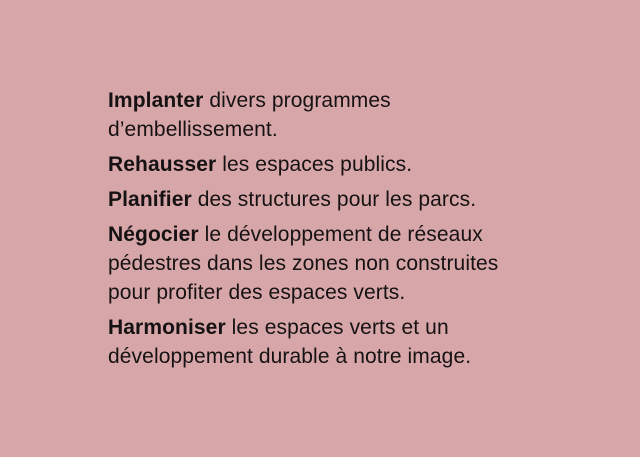 The width and height of the screenshot is (640, 457). Describe the element at coordinates (303, 263) in the screenshot. I see `text-line: pédestres dans les zones non construites` at that location.